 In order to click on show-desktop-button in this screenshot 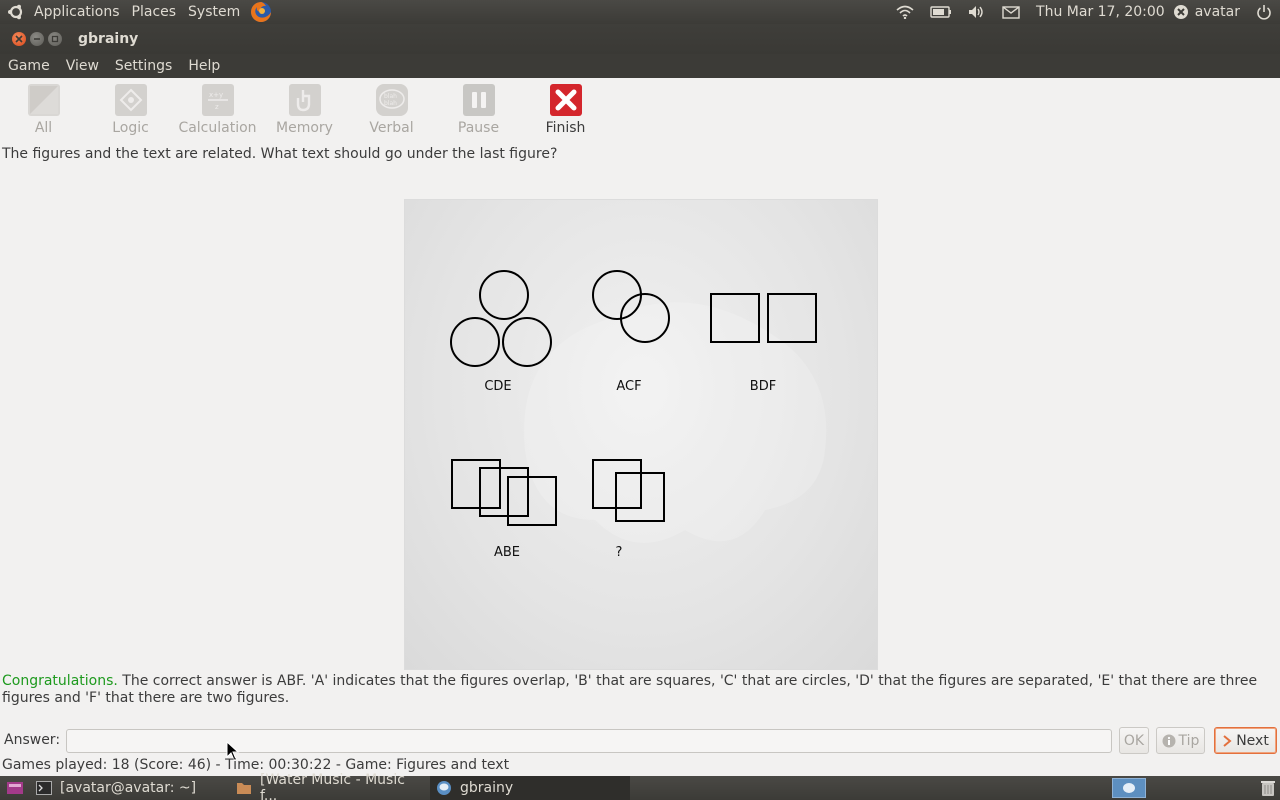, I will do `click(15, 788)`.